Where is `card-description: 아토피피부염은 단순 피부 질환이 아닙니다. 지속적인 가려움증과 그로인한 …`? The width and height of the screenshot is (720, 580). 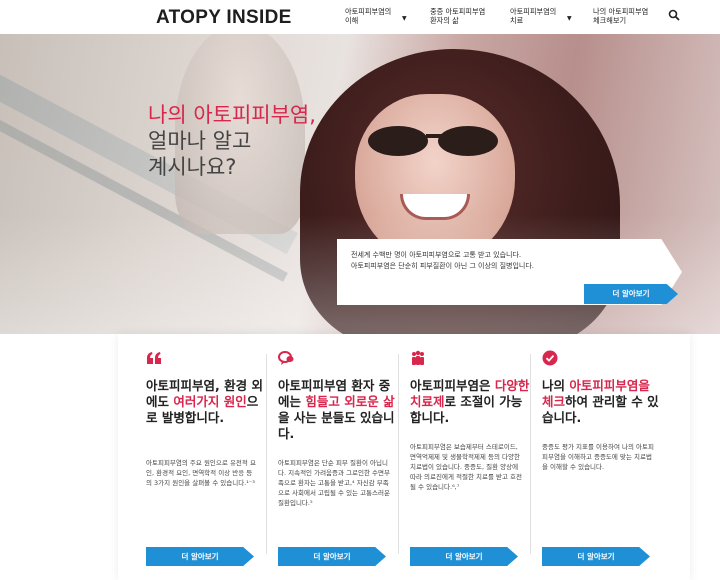 card-description: 아토피피부염은 단순 피부 질환이 아닙니다. 지속적인 가려움증과 그로인한 … is located at coordinates (334, 483).